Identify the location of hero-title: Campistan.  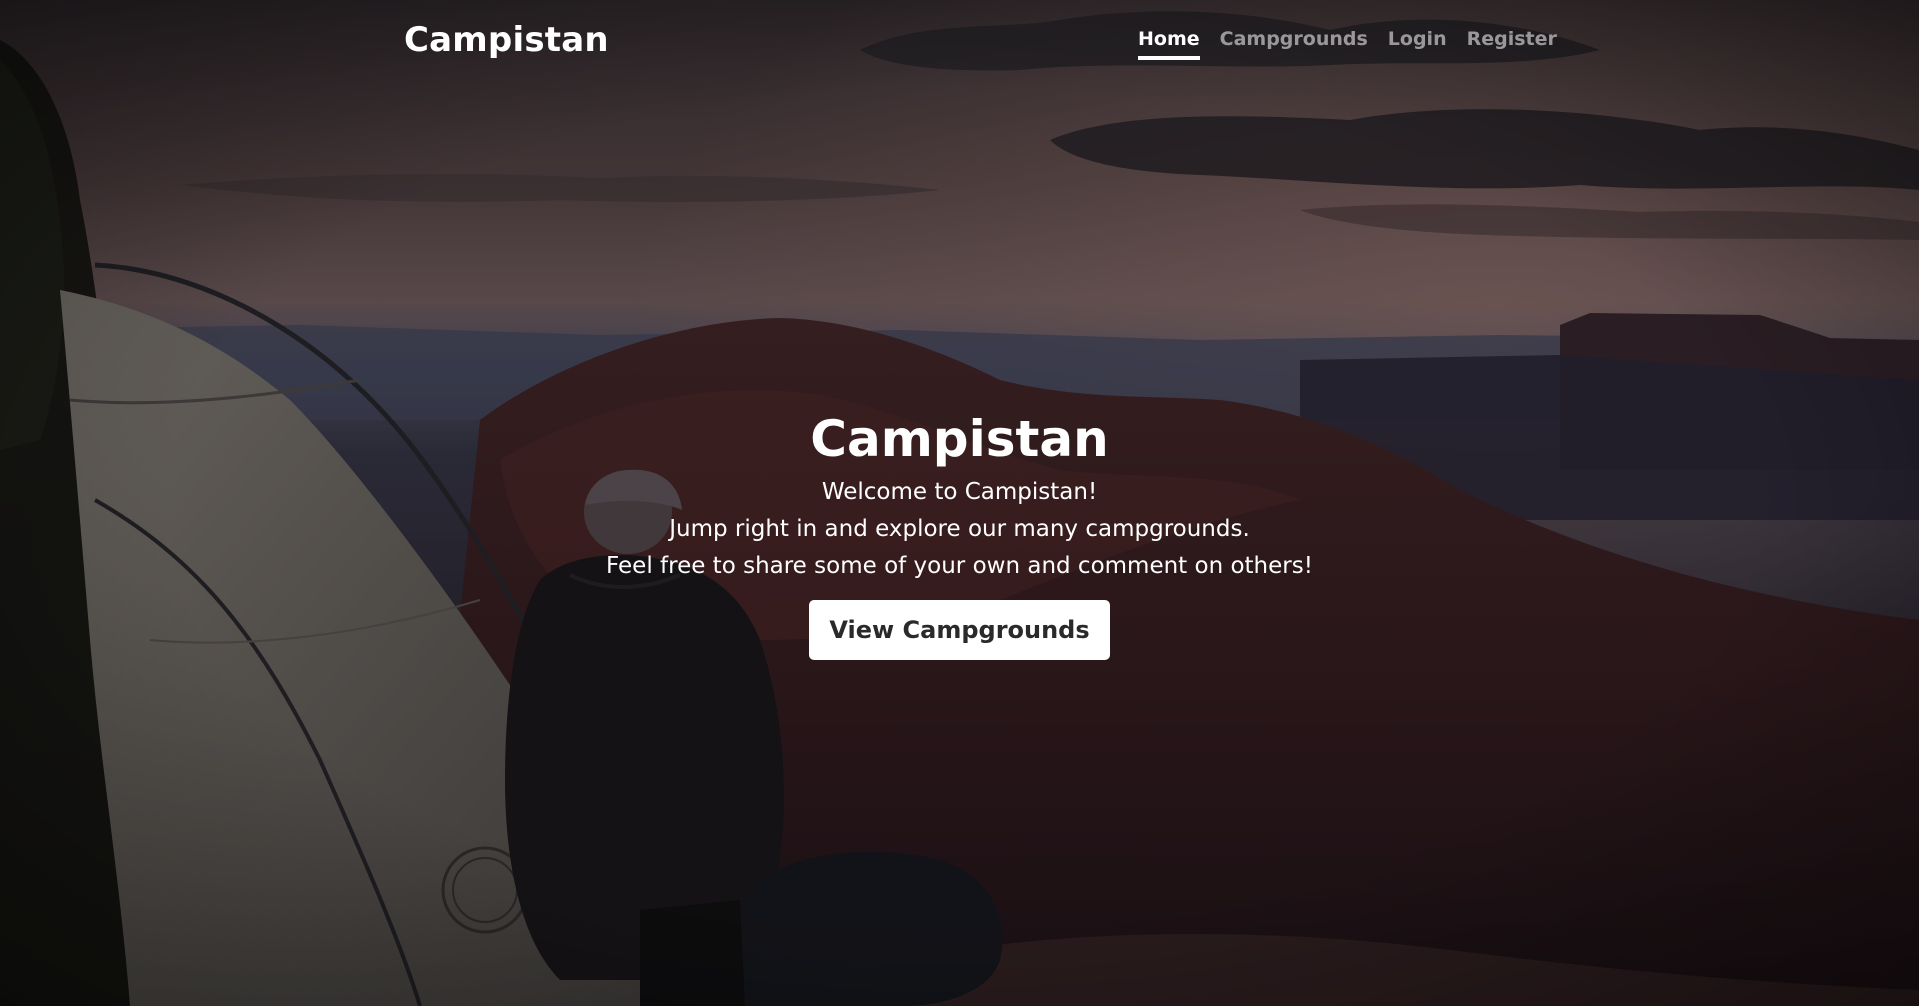
(959, 439).